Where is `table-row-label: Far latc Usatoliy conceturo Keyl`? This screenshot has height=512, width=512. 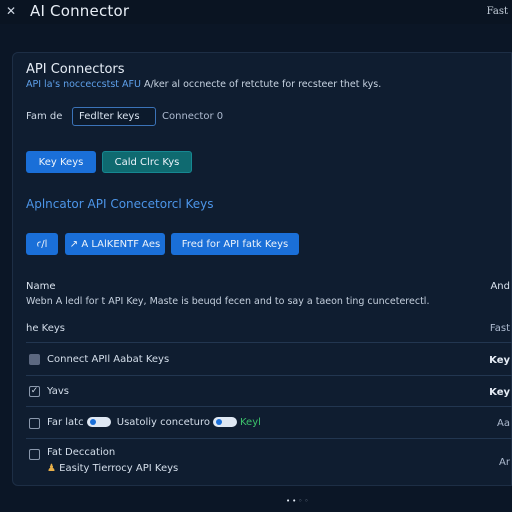 table-row-label: Far latc Usatoliy conceturo Keyl is located at coordinates (154, 422).